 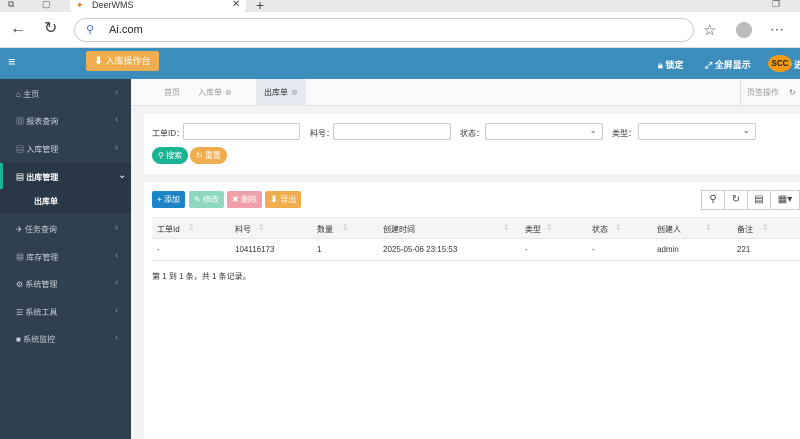 What do you see at coordinates (80, 5) in the screenshot?
I see `deer-logo-icon: ✦` at bounding box center [80, 5].